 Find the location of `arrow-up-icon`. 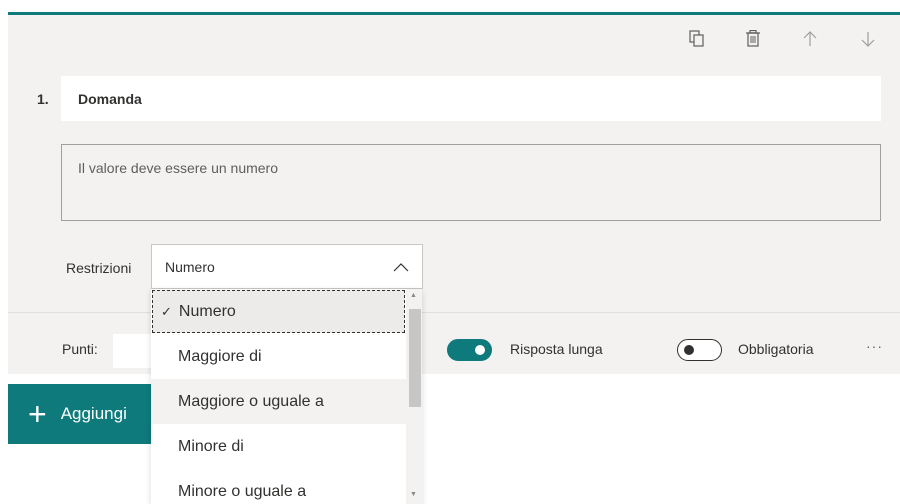

arrow-up-icon is located at coordinates (810, 39).